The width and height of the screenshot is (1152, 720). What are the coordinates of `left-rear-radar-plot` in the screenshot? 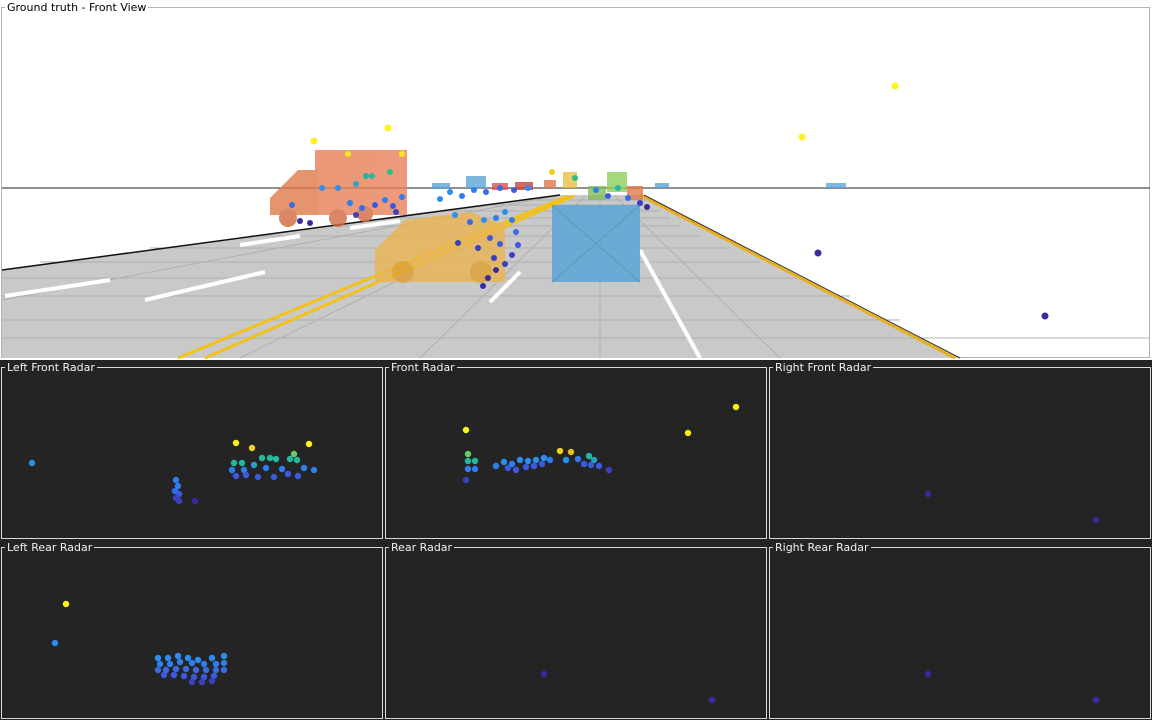 It's located at (139, 643).